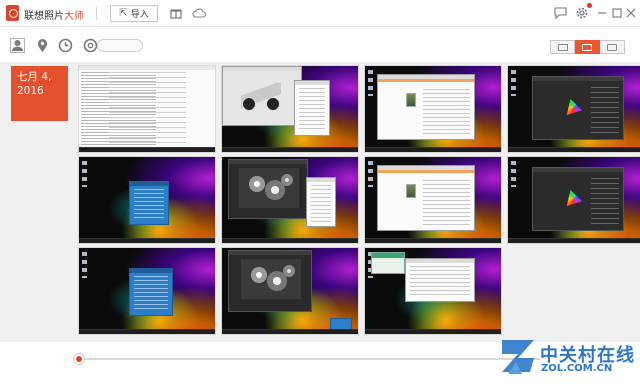 This screenshot has width=640, height=387. What do you see at coordinates (631, 13) in the screenshot?
I see `close-icon` at bounding box center [631, 13].